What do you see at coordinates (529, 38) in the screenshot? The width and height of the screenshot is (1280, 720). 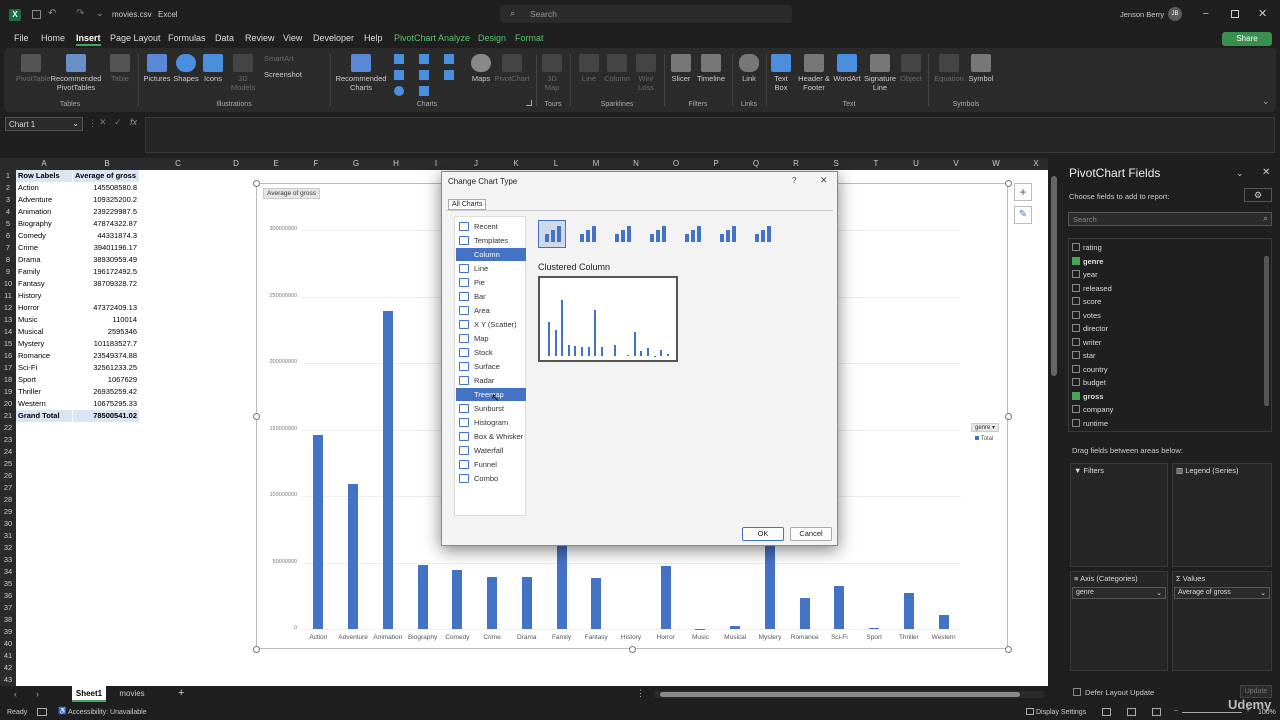 I see `tab-format: Format` at bounding box center [529, 38].